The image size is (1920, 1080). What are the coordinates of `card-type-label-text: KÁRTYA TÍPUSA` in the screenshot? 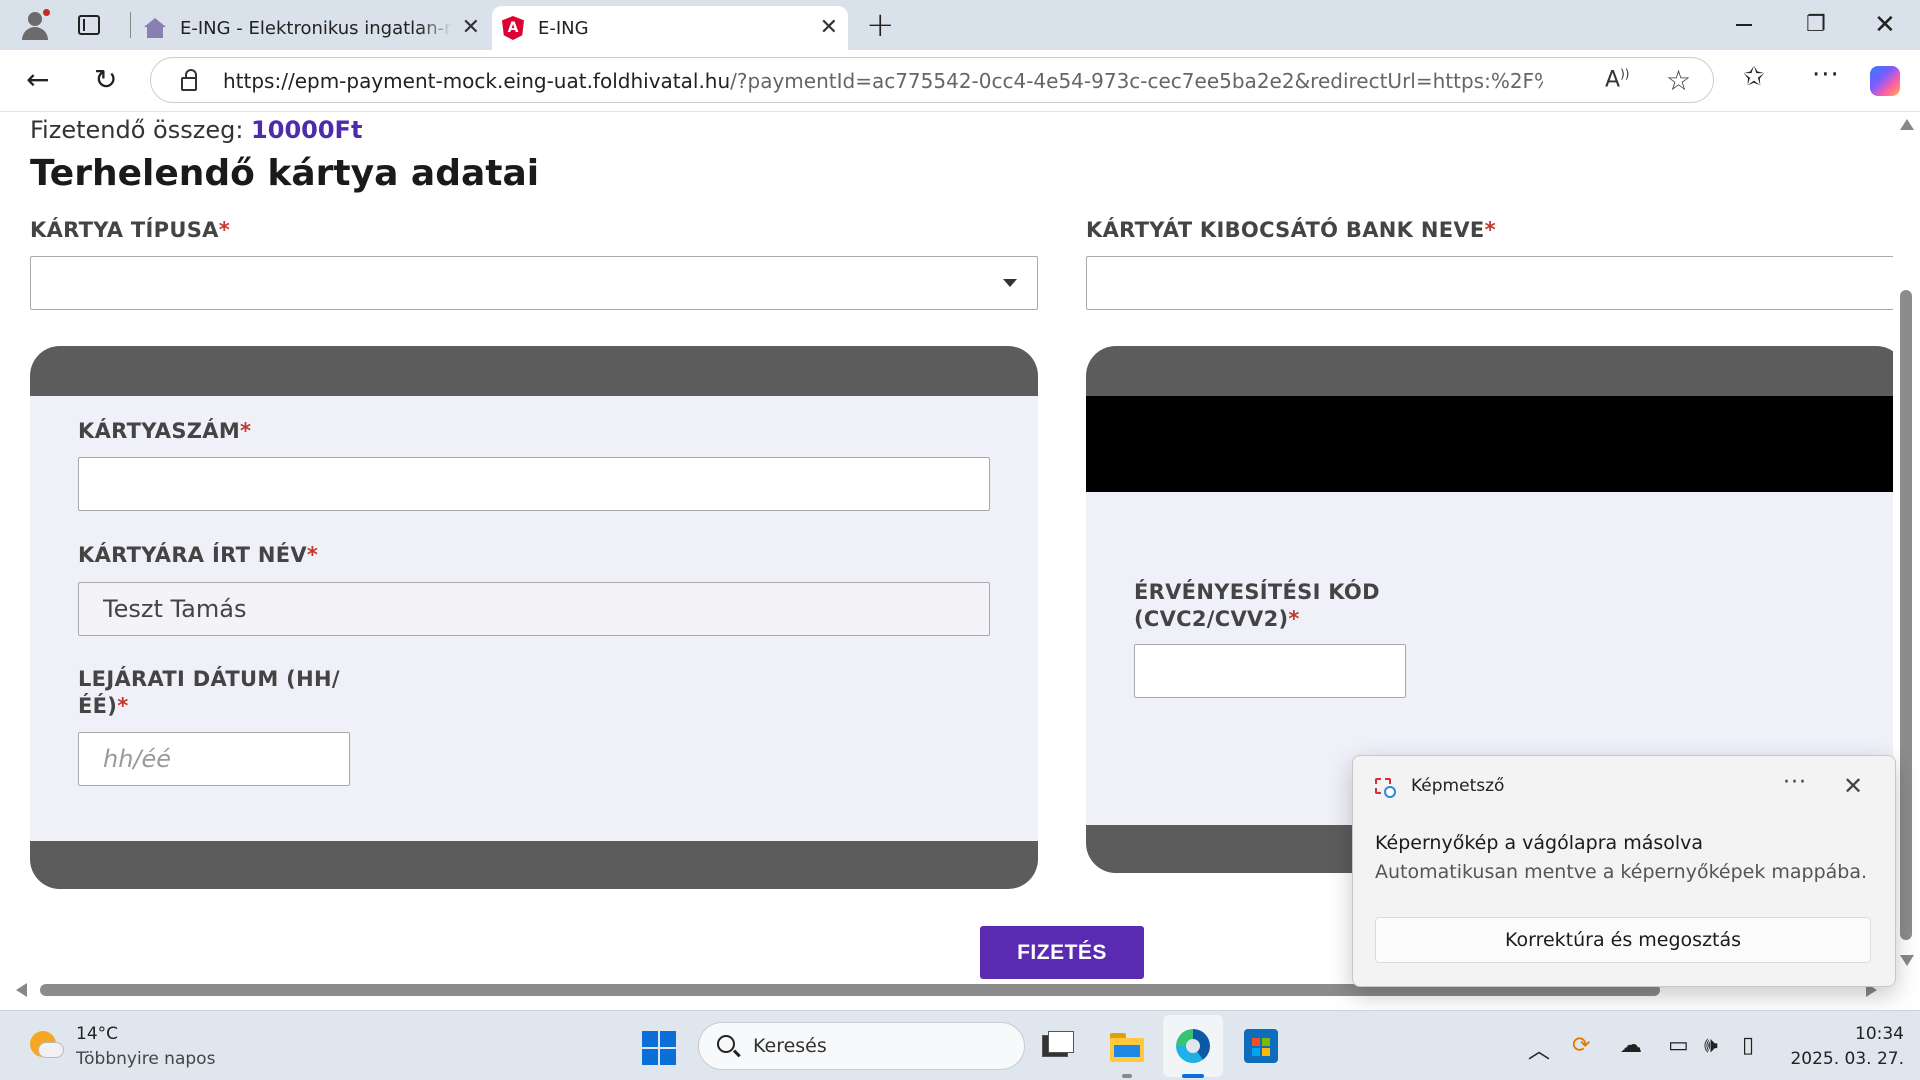 It's located at (124, 230).